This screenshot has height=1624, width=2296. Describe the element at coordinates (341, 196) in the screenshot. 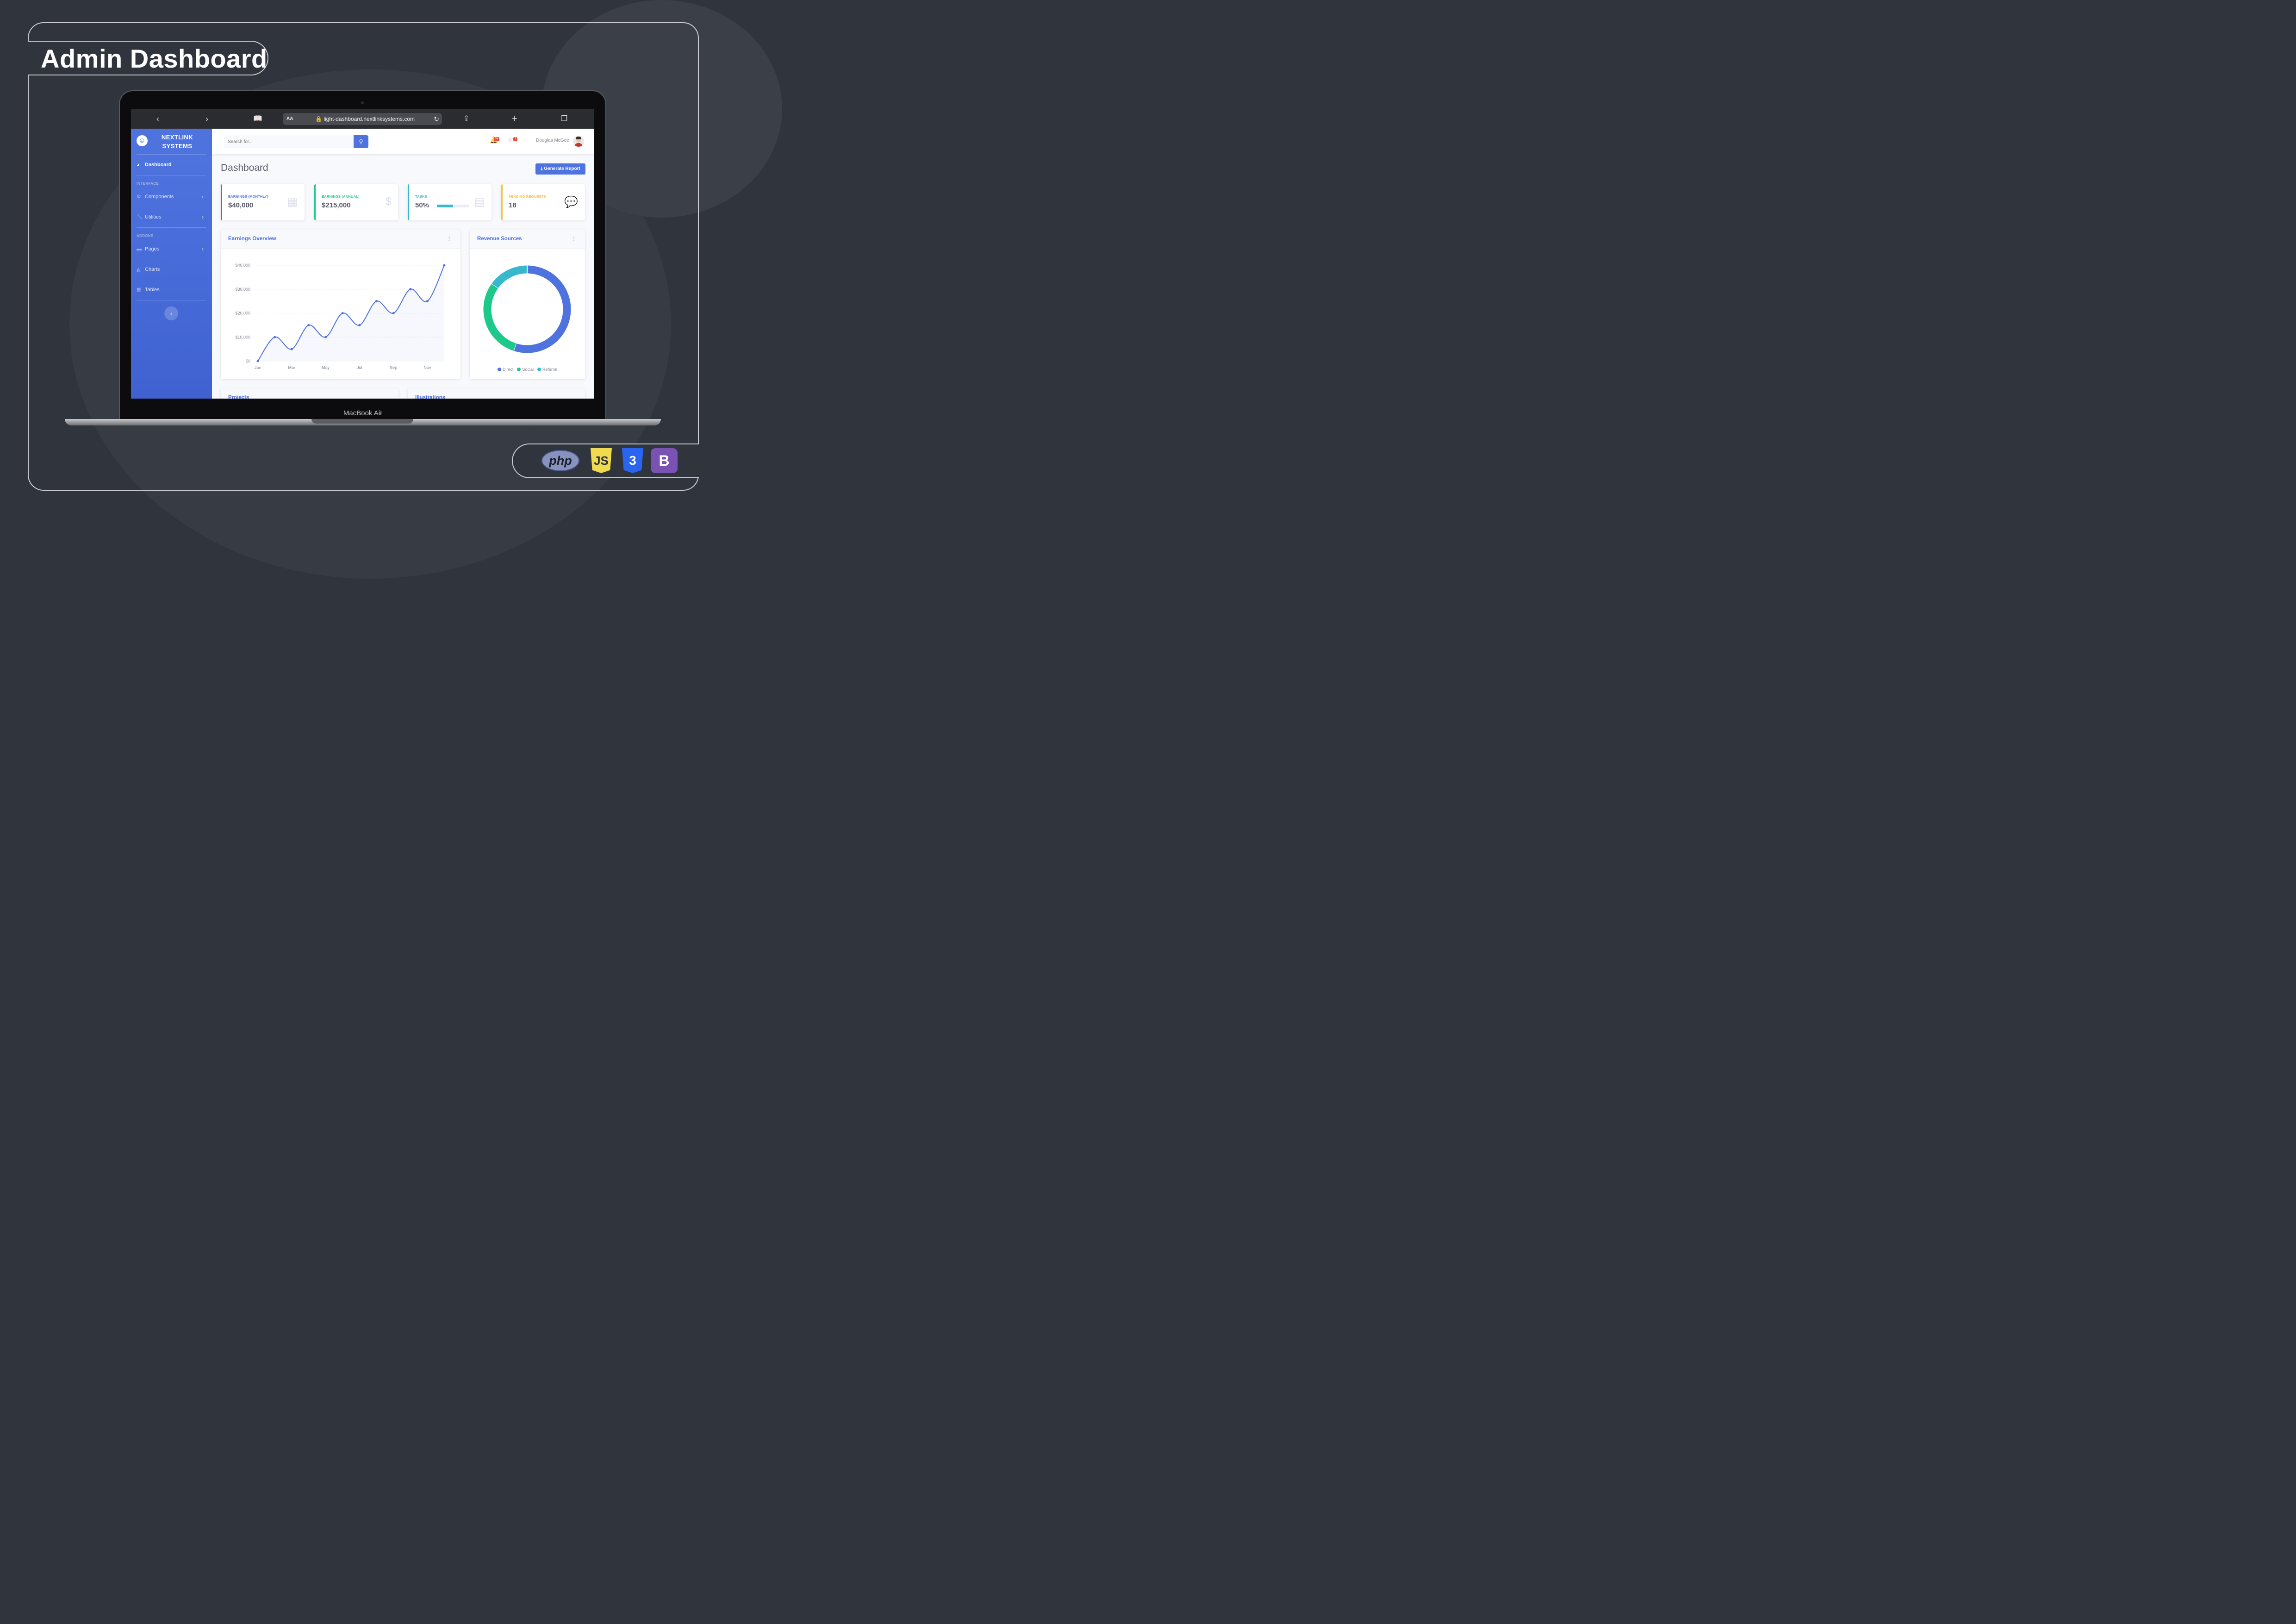

I see `stat-label: Earnings (Annual)` at that location.